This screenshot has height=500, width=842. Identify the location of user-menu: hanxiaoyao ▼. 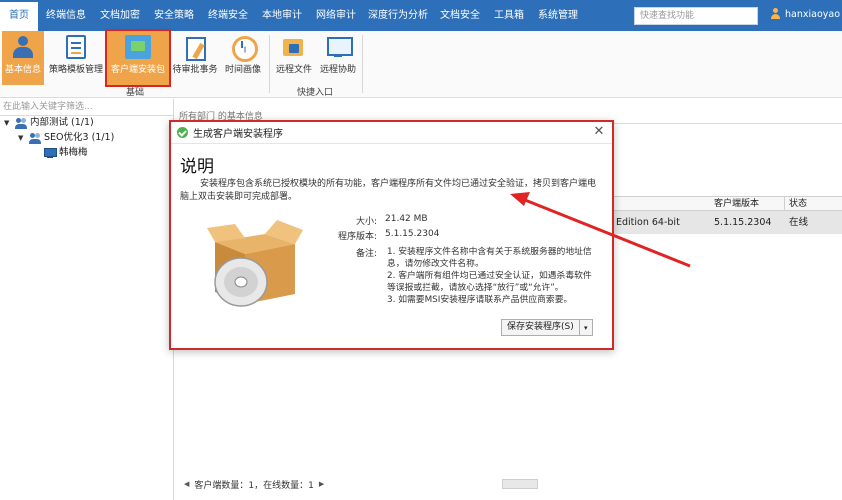
(806, 14).